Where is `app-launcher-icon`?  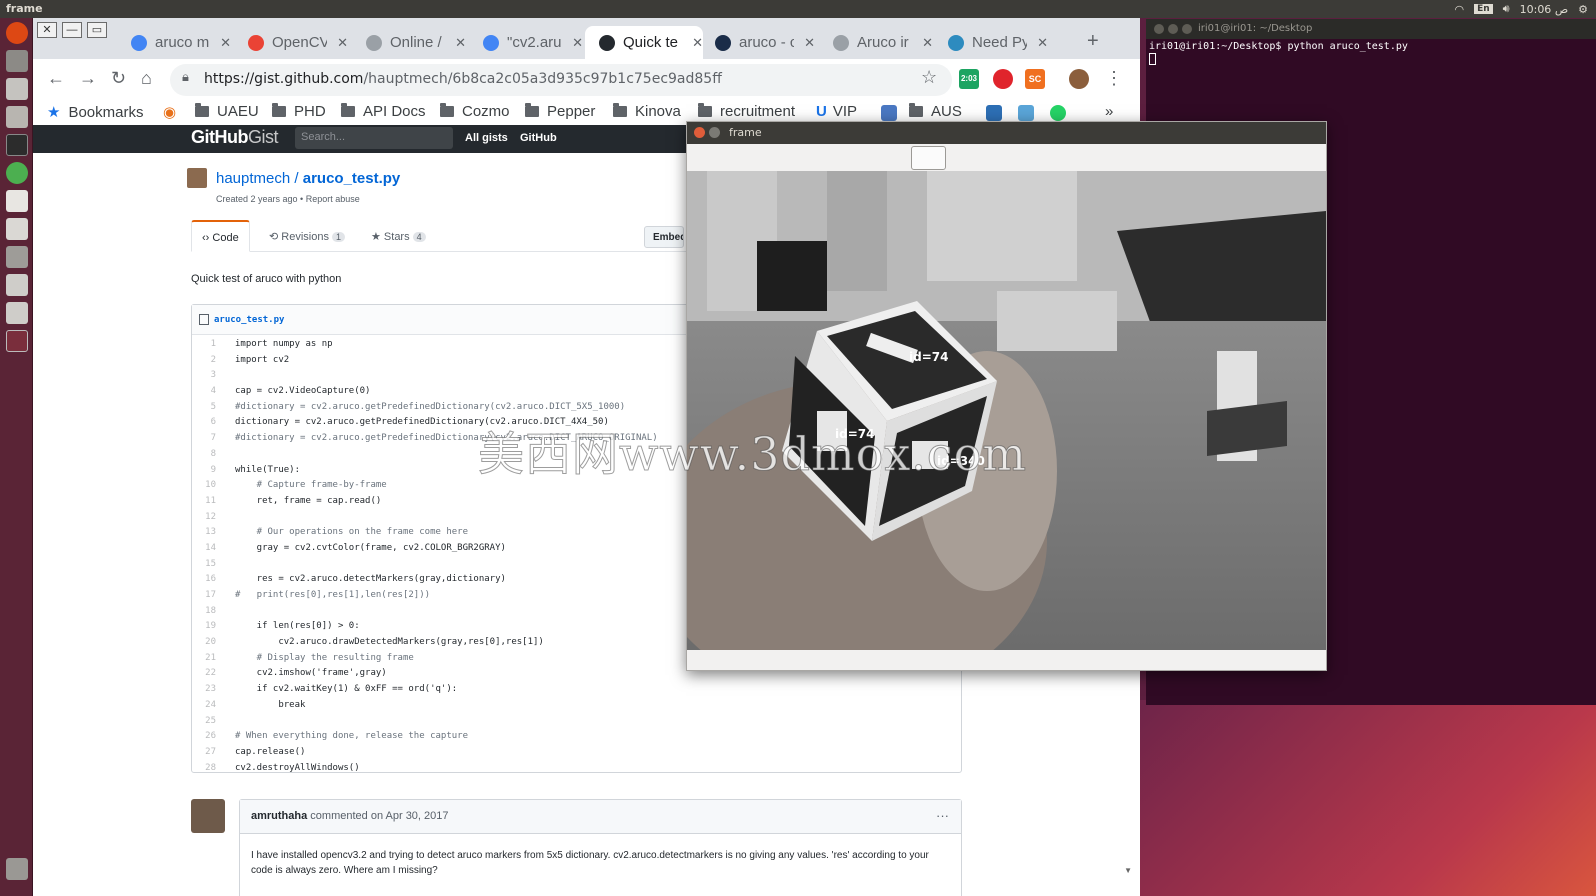 app-launcher-icon is located at coordinates (17, 117).